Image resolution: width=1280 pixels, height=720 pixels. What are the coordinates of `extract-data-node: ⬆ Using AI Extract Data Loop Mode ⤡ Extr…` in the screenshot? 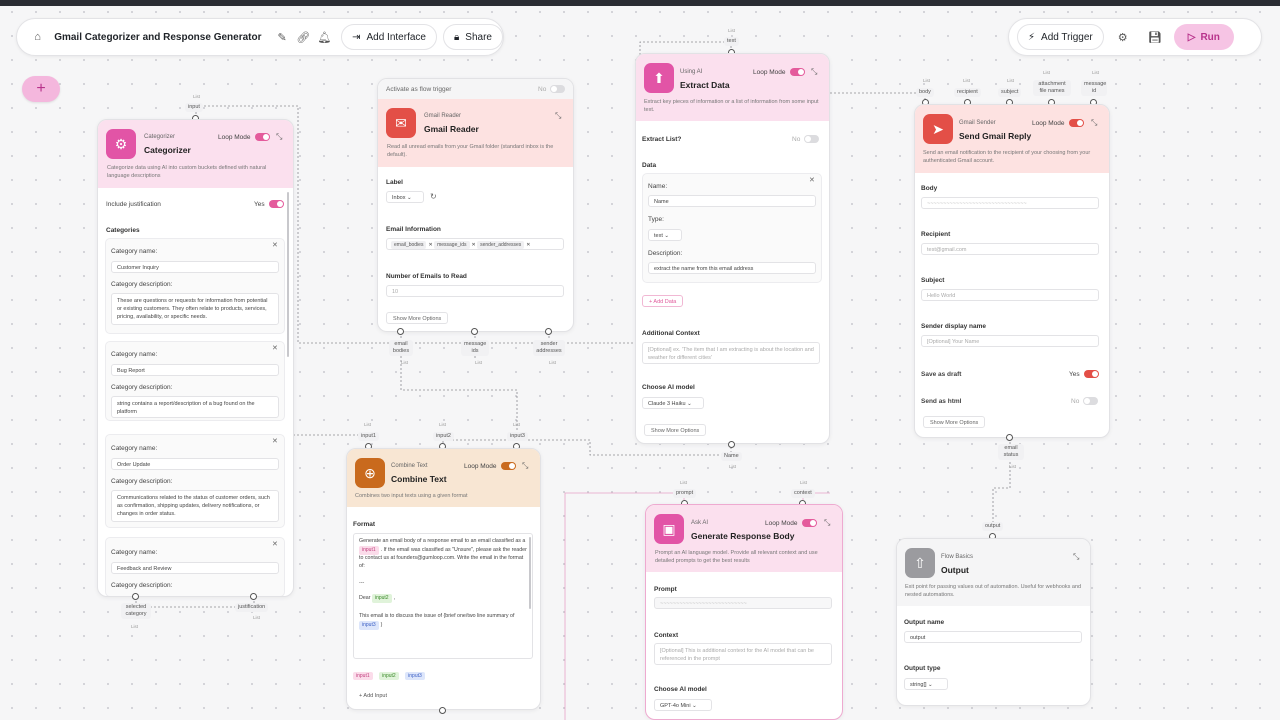 It's located at (732, 248).